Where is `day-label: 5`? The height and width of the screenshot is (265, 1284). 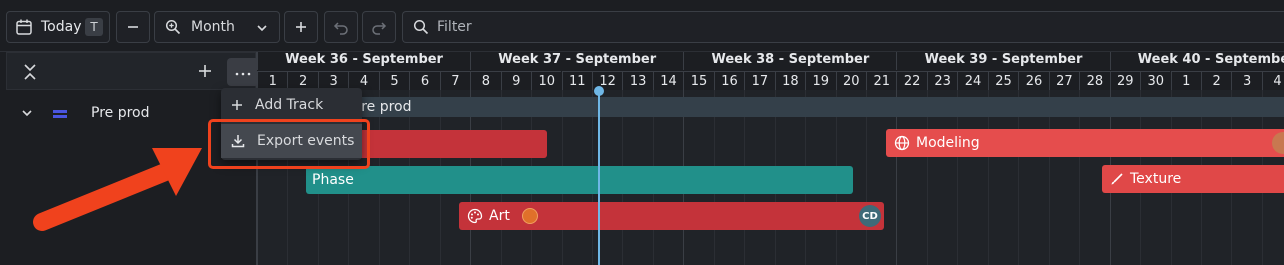 day-label: 5 is located at coordinates (394, 80).